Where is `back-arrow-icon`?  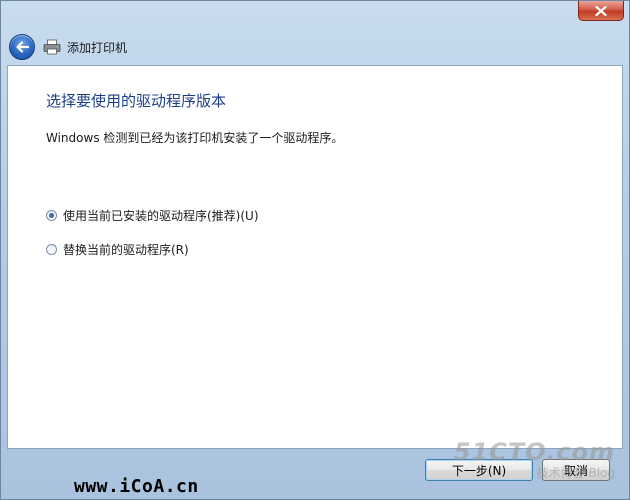
back-arrow-icon is located at coordinates (22, 47).